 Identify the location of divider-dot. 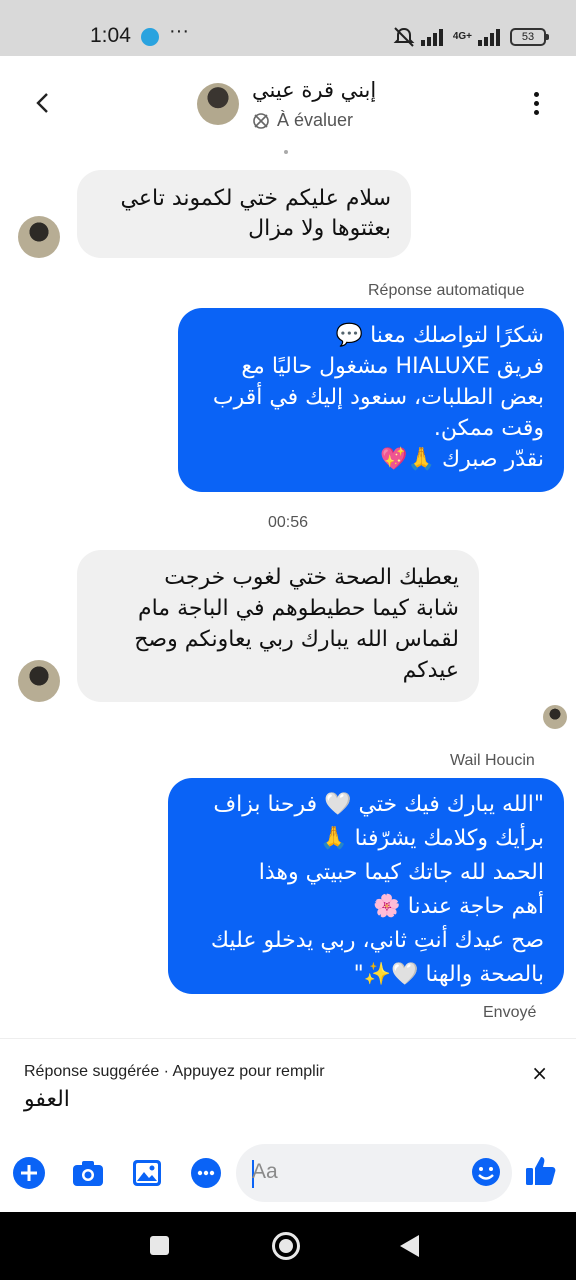
(286, 152).